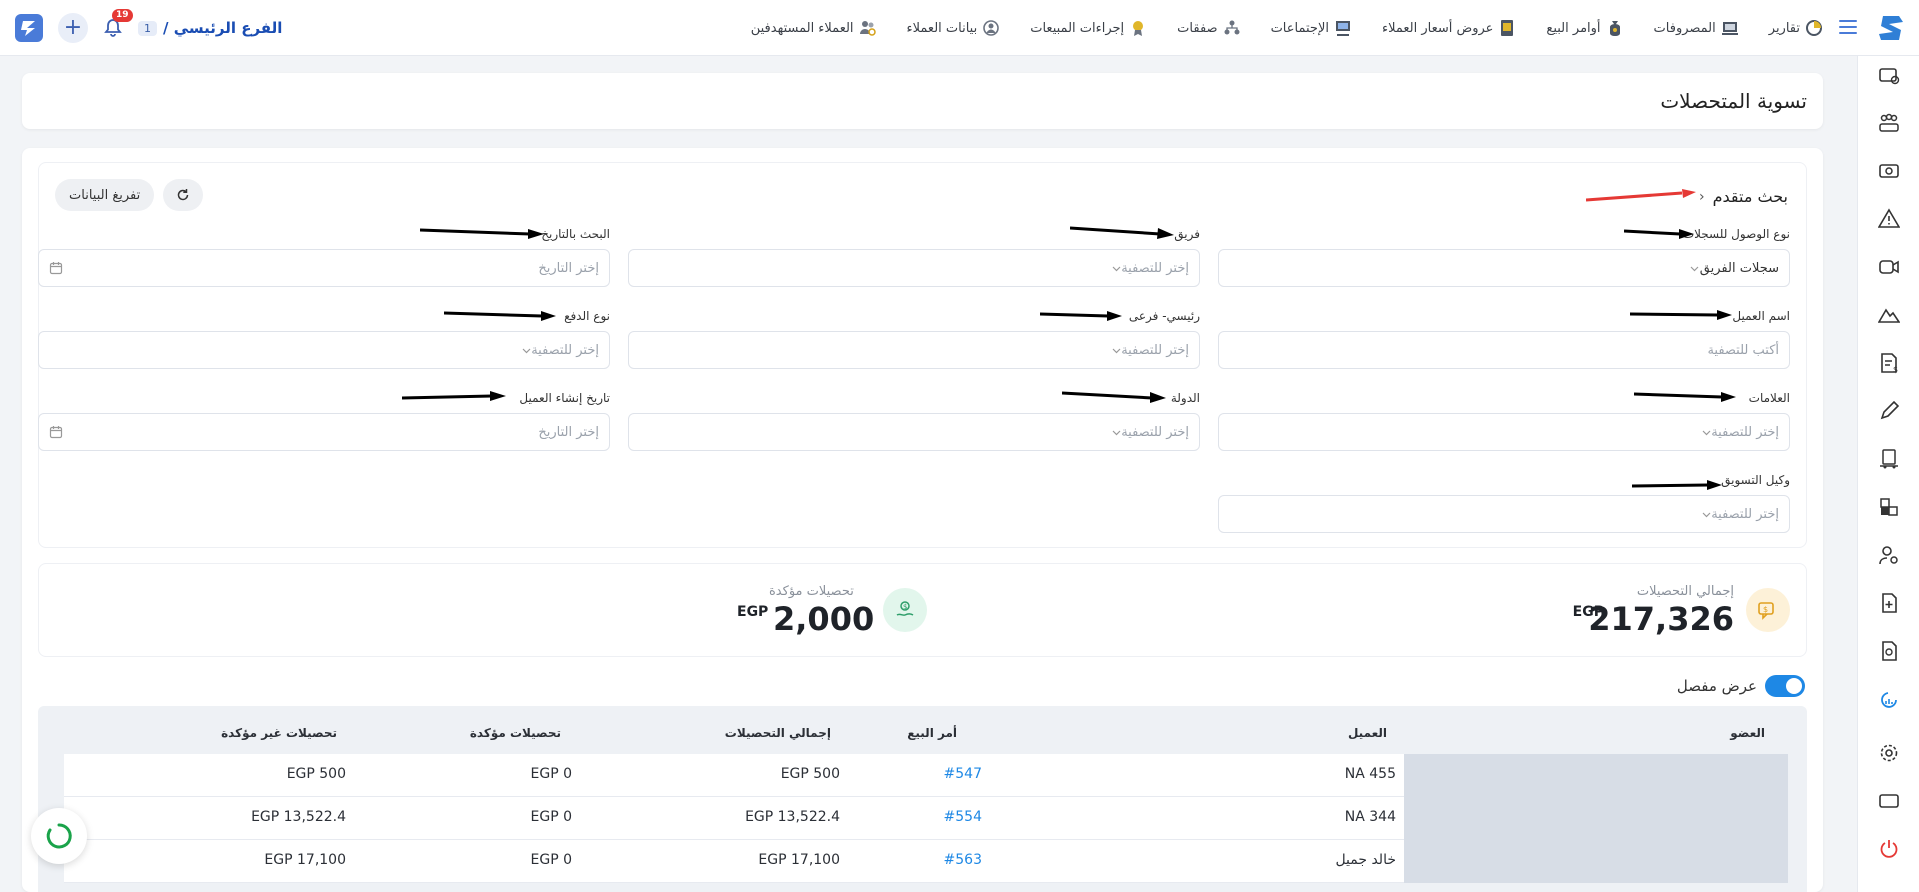 This screenshot has height=892, width=1919. I want to click on refresh-button, so click(183, 195).